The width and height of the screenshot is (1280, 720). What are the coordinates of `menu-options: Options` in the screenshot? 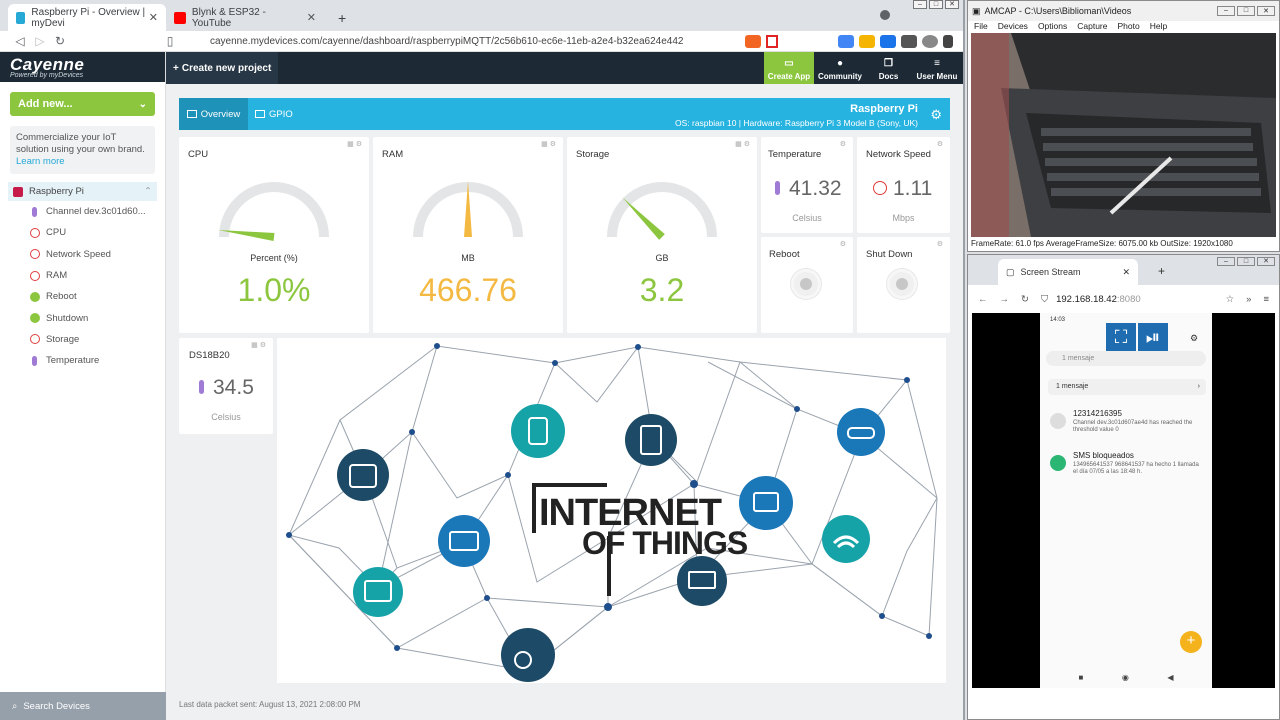 It's located at (1052, 27).